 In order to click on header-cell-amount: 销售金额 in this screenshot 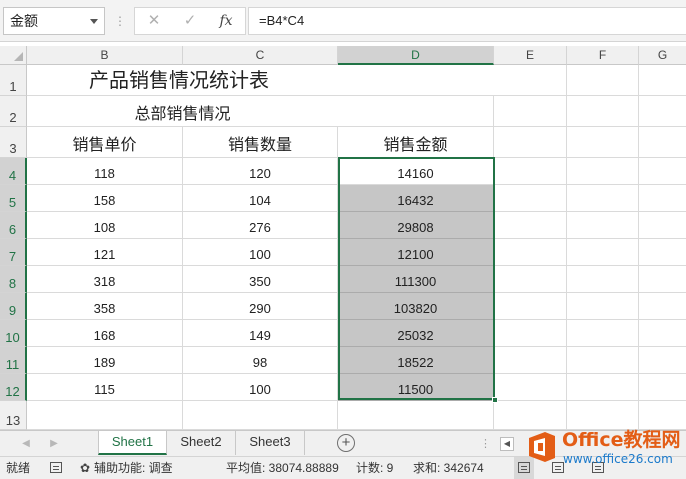, I will do `click(416, 142)`.